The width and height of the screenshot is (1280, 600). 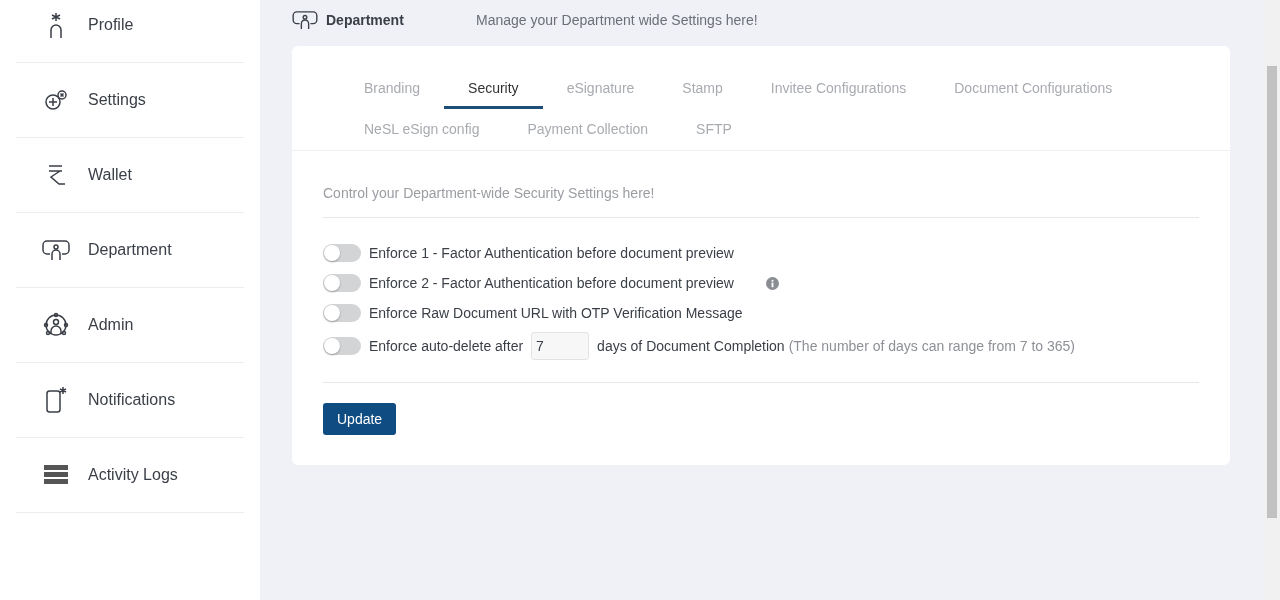 What do you see at coordinates (56, 100) in the screenshot?
I see `plus-circle-icon` at bounding box center [56, 100].